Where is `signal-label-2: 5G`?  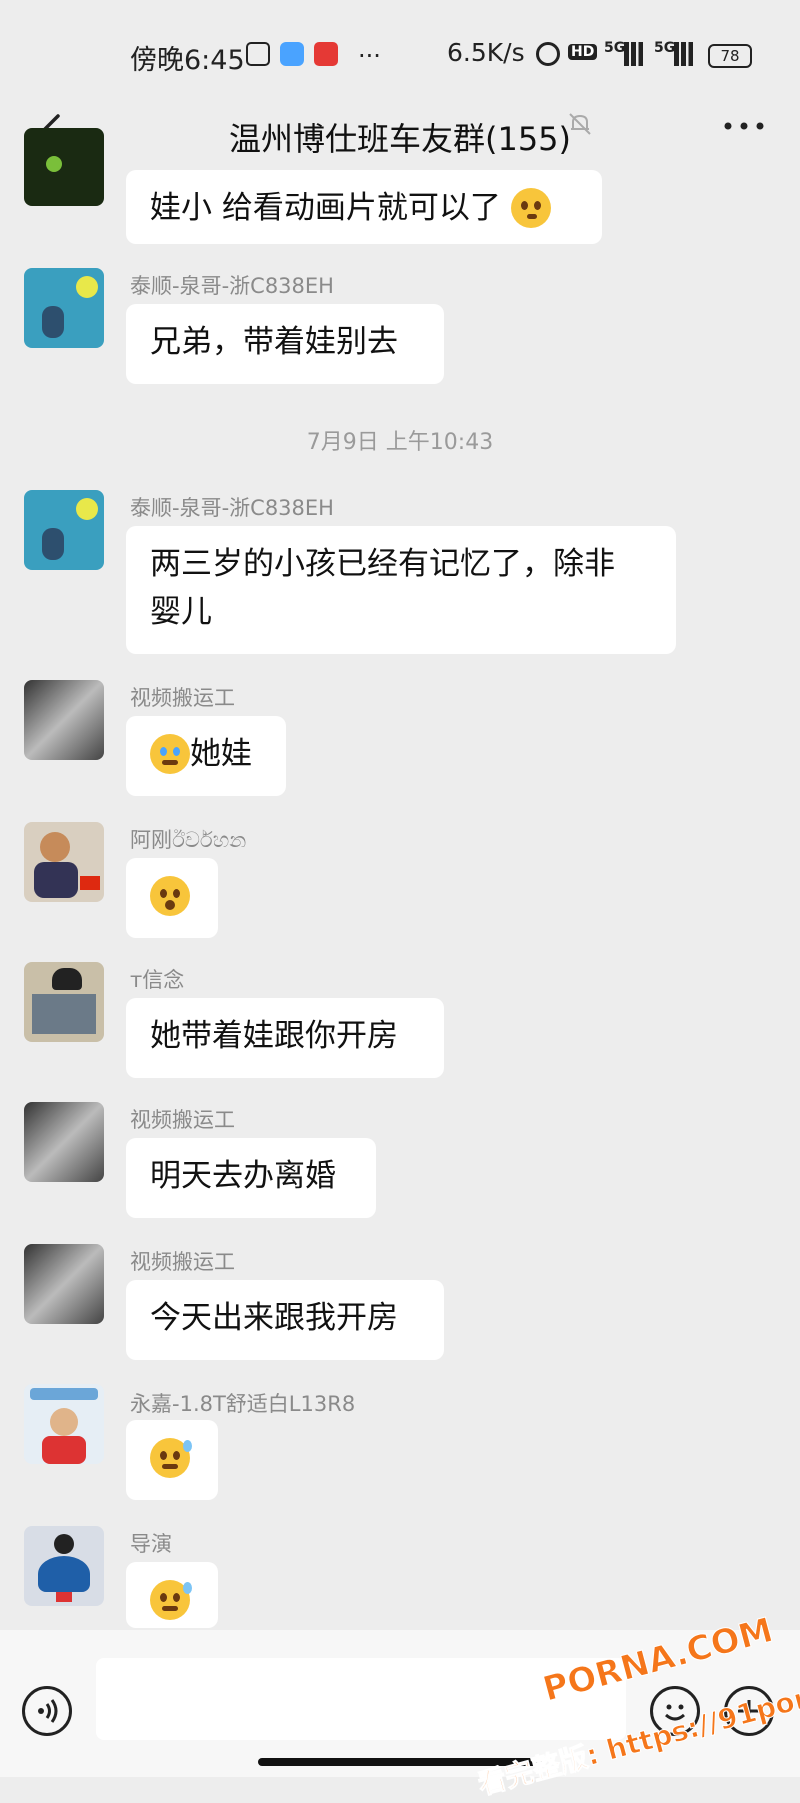 signal-label-2: 5G is located at coordinates (665, 48).